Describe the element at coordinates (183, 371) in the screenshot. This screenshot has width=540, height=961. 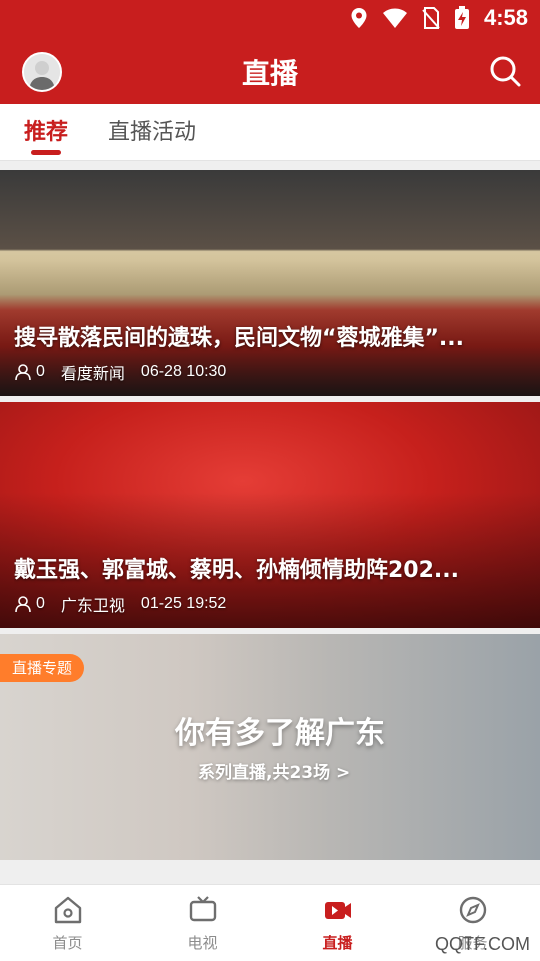
I see `live-time: 06-28 10:30` at that location.